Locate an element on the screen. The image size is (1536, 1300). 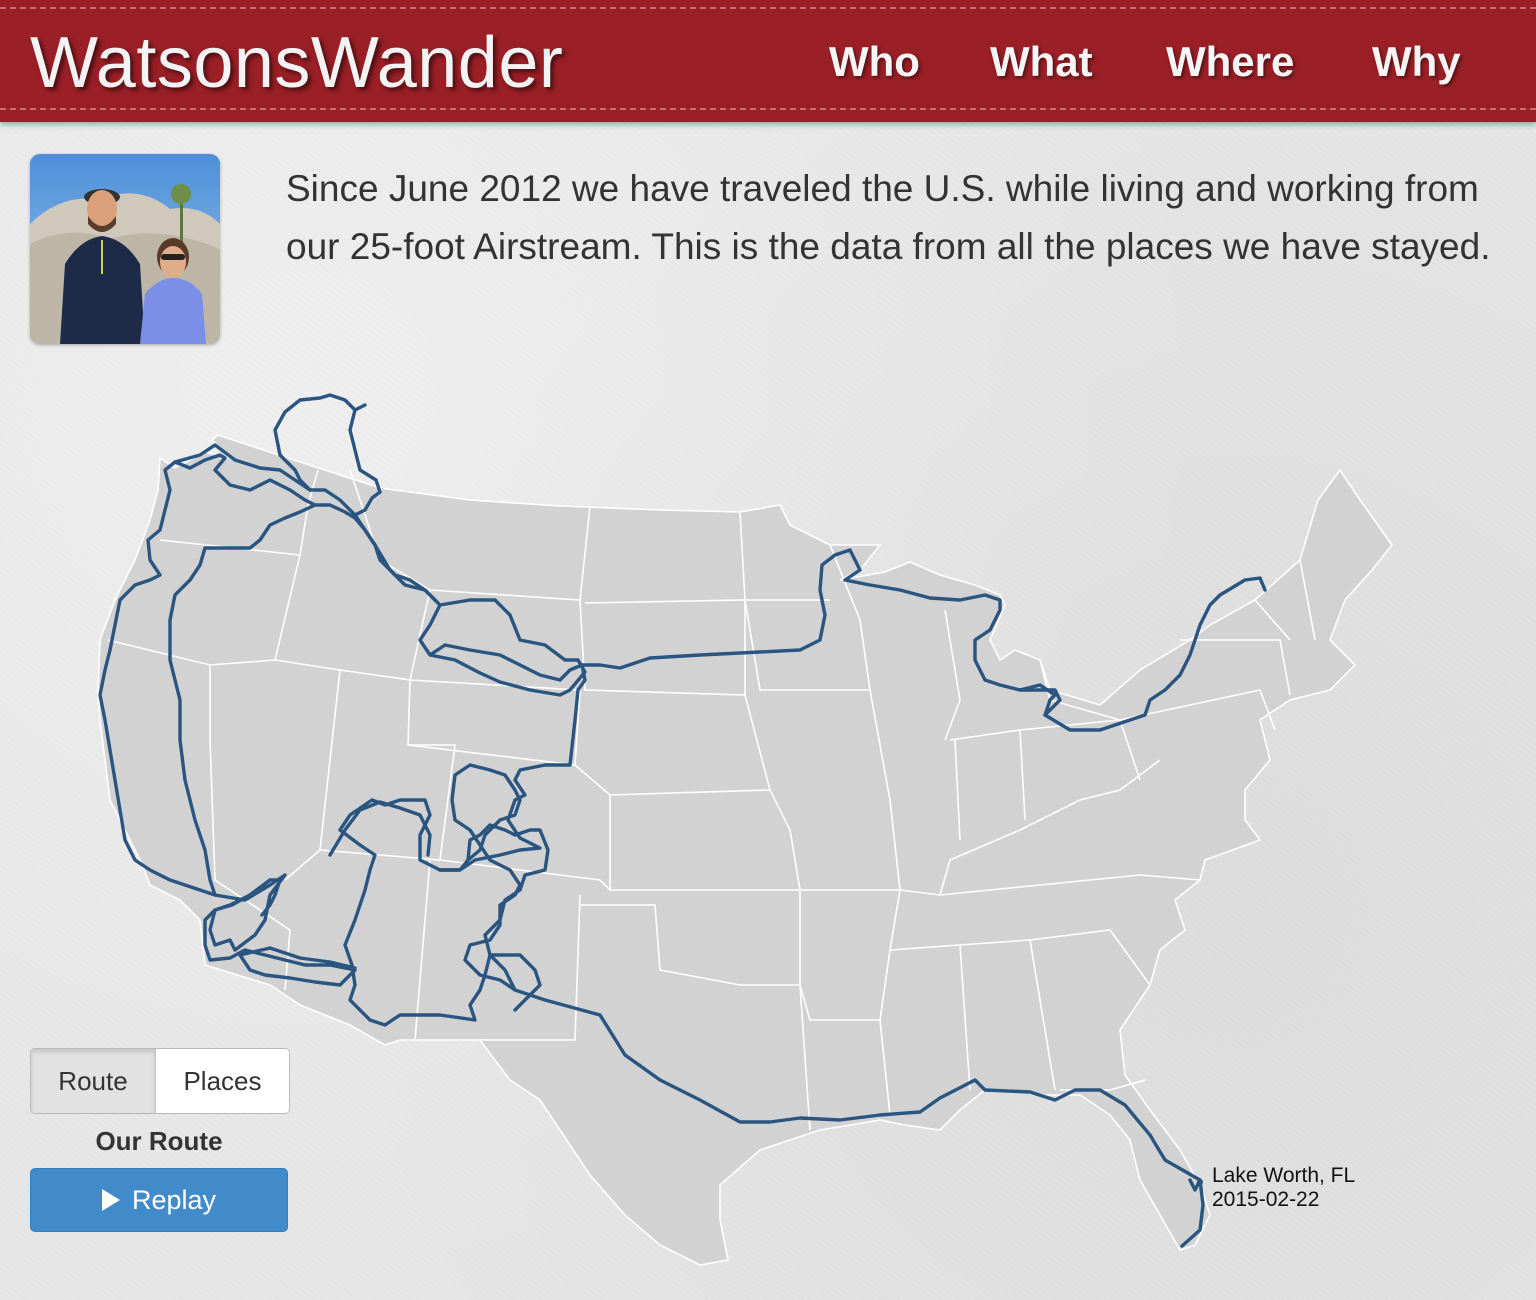
replay-button: Replay is located at coordinates (159, 1200).